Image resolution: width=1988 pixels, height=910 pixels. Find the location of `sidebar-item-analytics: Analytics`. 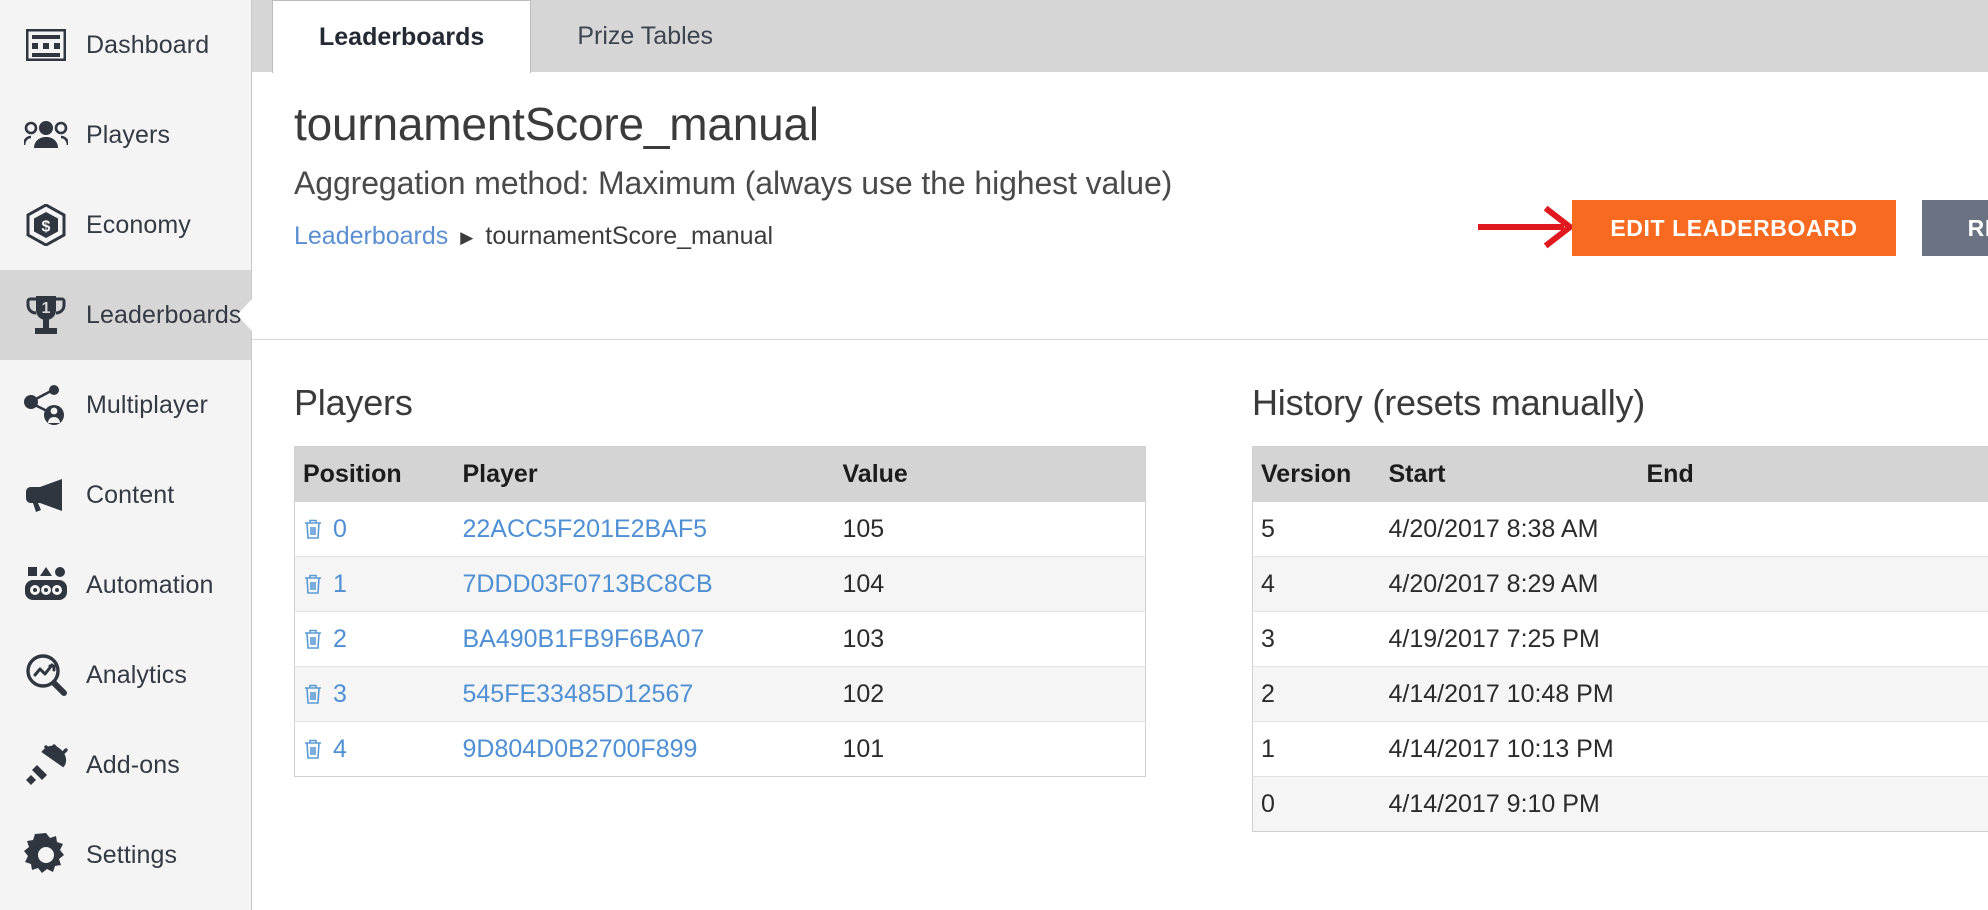

sidebar-item-analytics: Analytics is located at coordinates (125, 675).